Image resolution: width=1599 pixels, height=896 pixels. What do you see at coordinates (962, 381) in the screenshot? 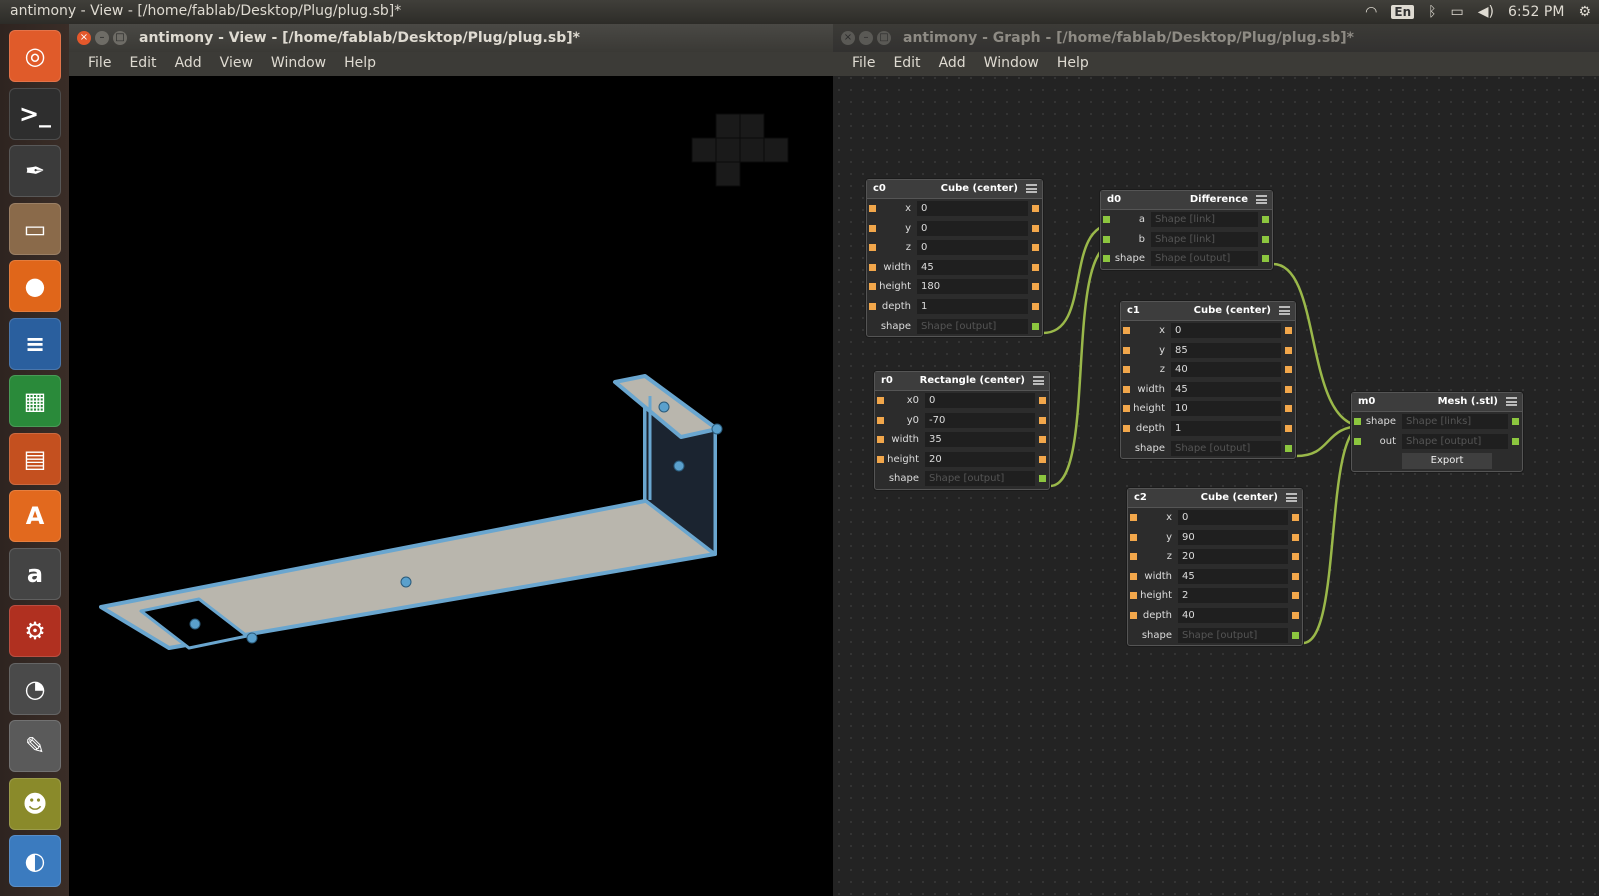
I see `node-header: r0 Rectangle (center)` at bounding box center [962, 381].